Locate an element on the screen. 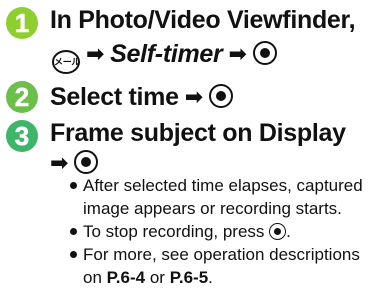 This screenshot has width=375, height=294. step-2-badge: 2 is located at coordinates (22, 97).